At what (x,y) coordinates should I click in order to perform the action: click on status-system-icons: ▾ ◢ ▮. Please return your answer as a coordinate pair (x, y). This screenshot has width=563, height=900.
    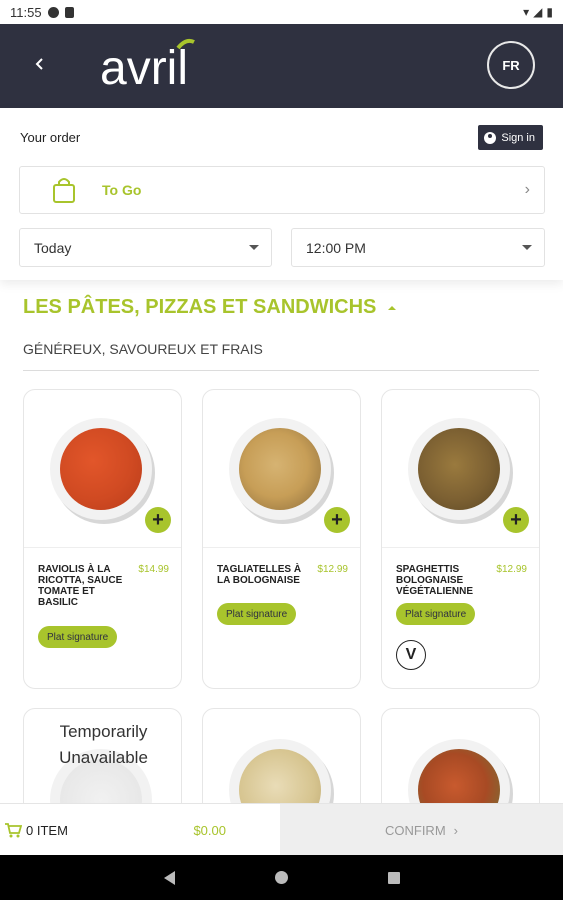
    Looking at the image, I should click on (538, 12).